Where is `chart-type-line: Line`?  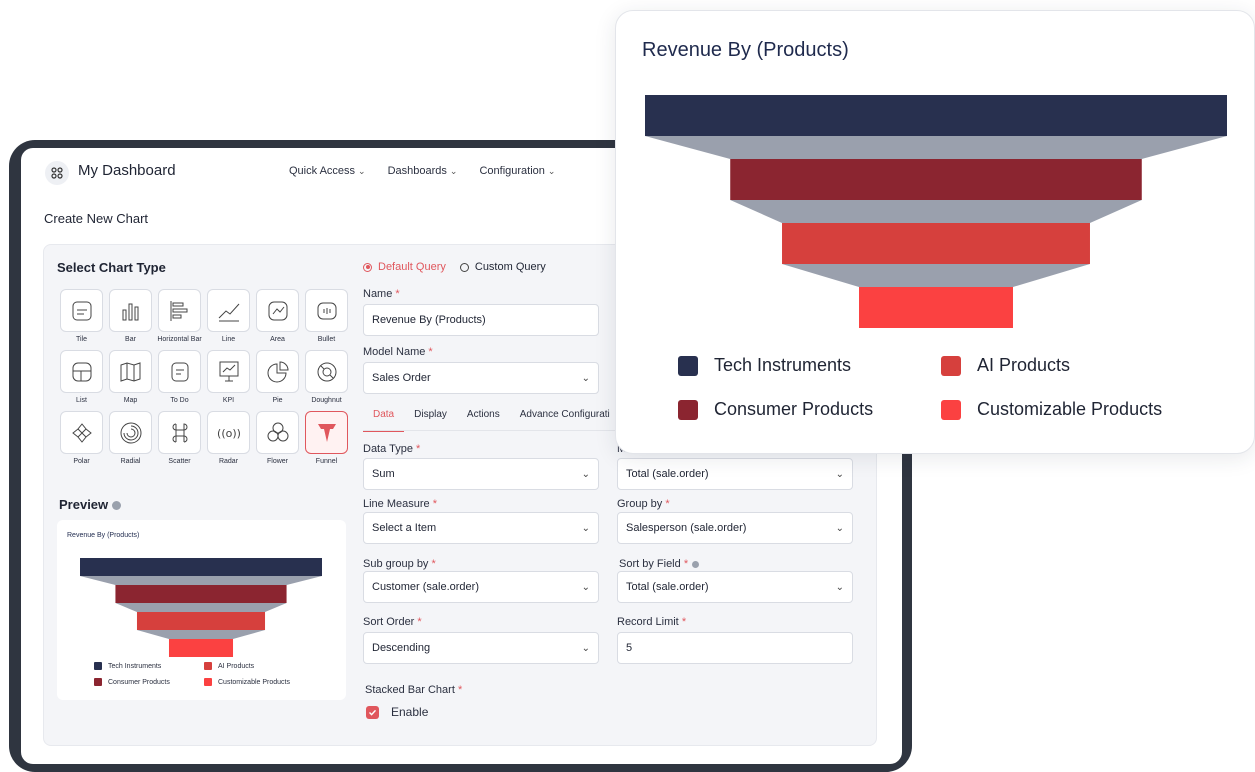 chart-type-line: Line is located at coordinates (228, 319).